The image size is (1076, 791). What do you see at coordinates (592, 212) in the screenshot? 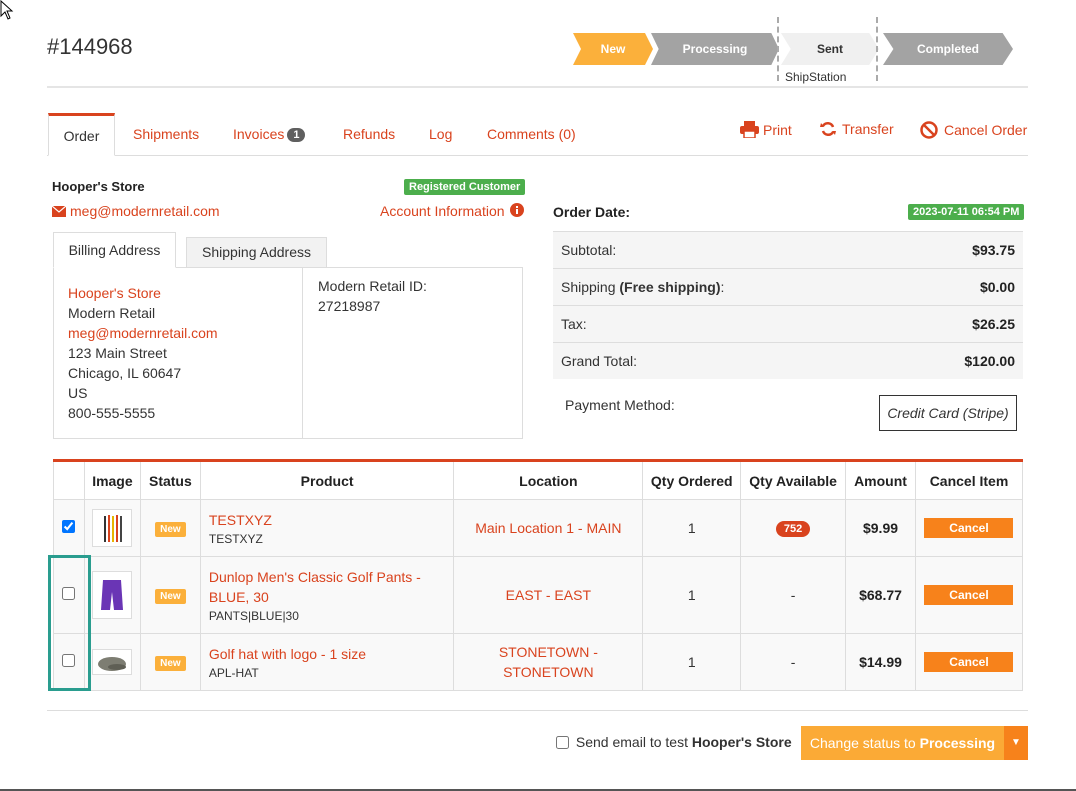
I see `order-date-label: Order Date:` at bounding box center [592, 212].